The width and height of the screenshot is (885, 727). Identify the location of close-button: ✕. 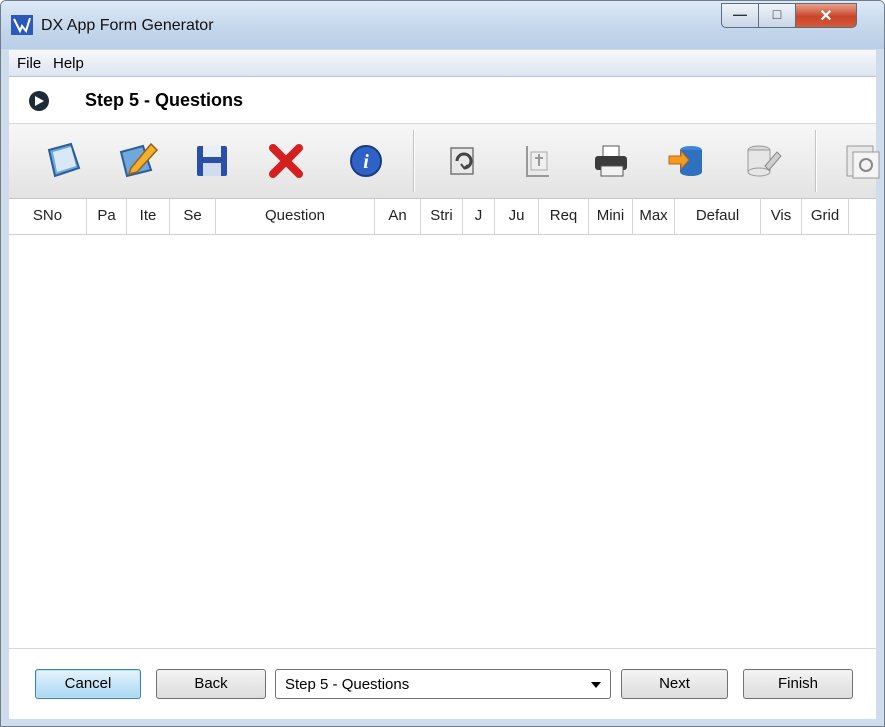
(826, 15).